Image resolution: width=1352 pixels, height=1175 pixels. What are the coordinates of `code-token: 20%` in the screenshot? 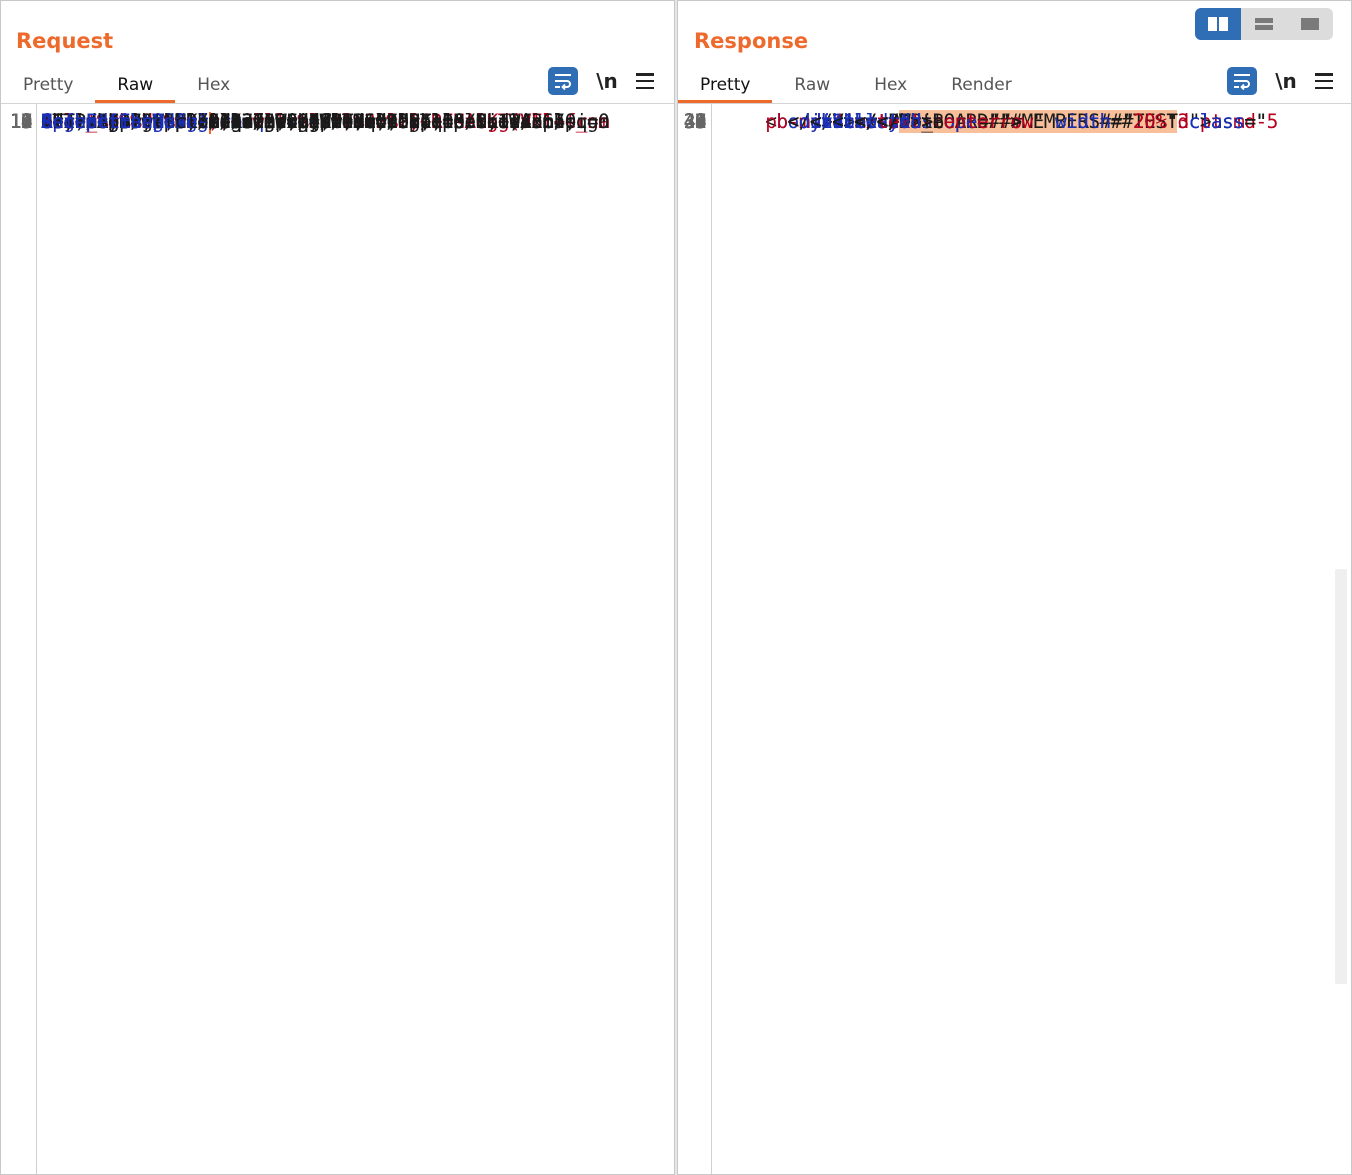 It's located at (1149, 121).